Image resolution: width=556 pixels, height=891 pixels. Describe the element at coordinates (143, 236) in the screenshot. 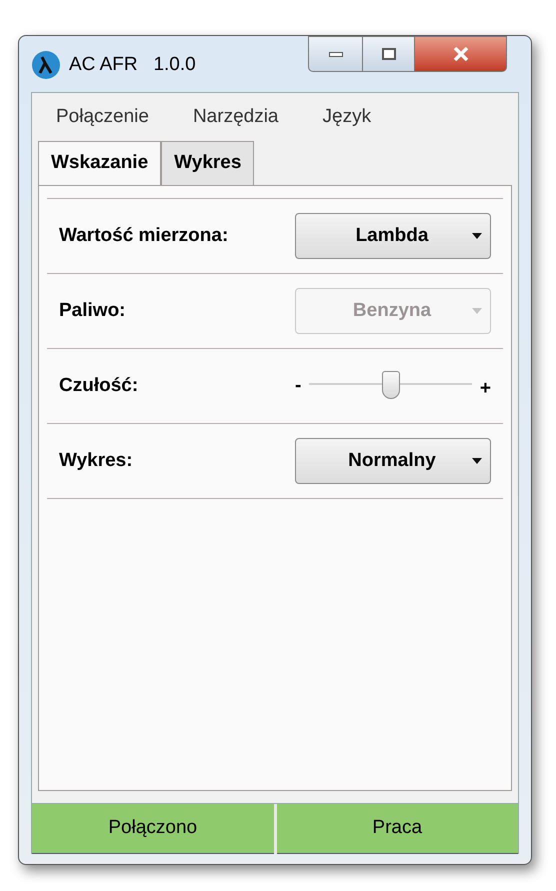

I see `setting-label: Wartość mierzona:` at that location.